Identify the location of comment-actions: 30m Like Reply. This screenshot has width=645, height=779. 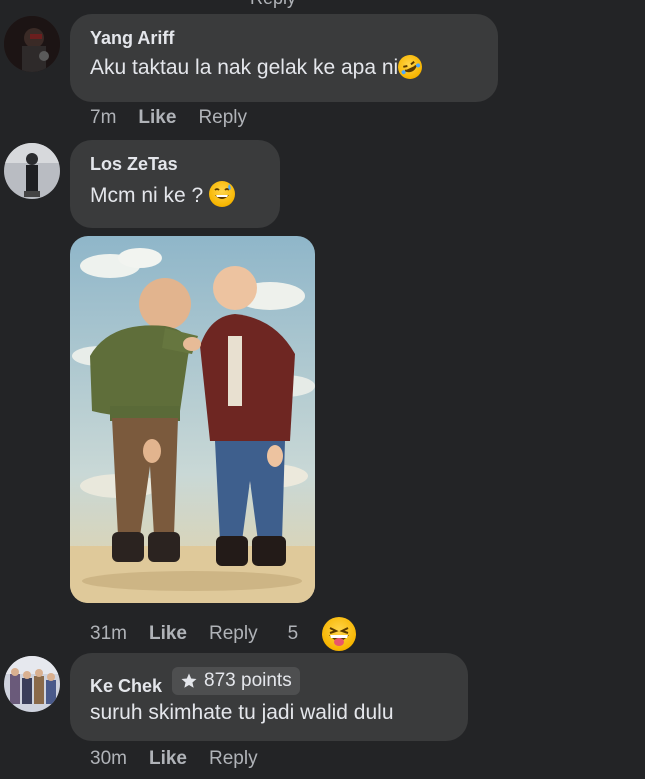
(185, 759).